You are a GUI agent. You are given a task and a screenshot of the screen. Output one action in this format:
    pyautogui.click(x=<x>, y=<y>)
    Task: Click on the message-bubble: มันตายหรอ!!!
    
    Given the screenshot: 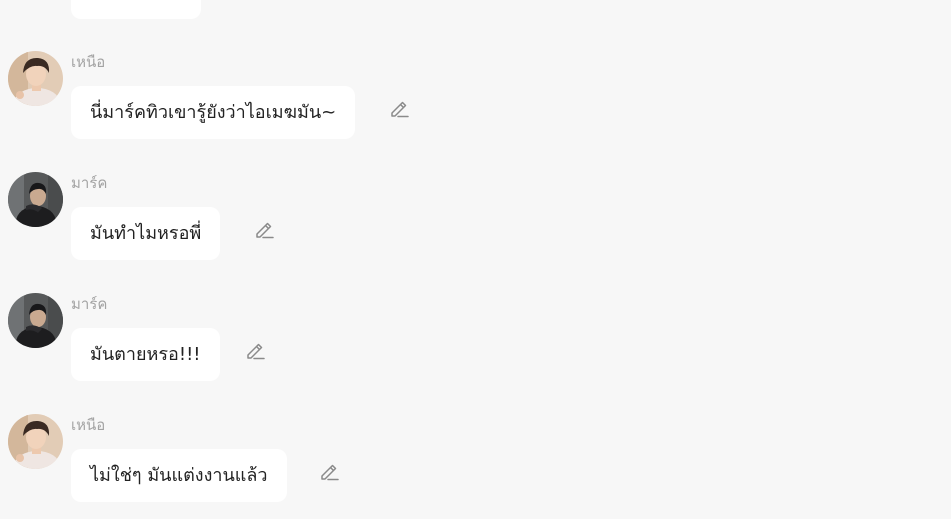 What is the action you would take?
    pyautogui.click(x=145, y=354)
    